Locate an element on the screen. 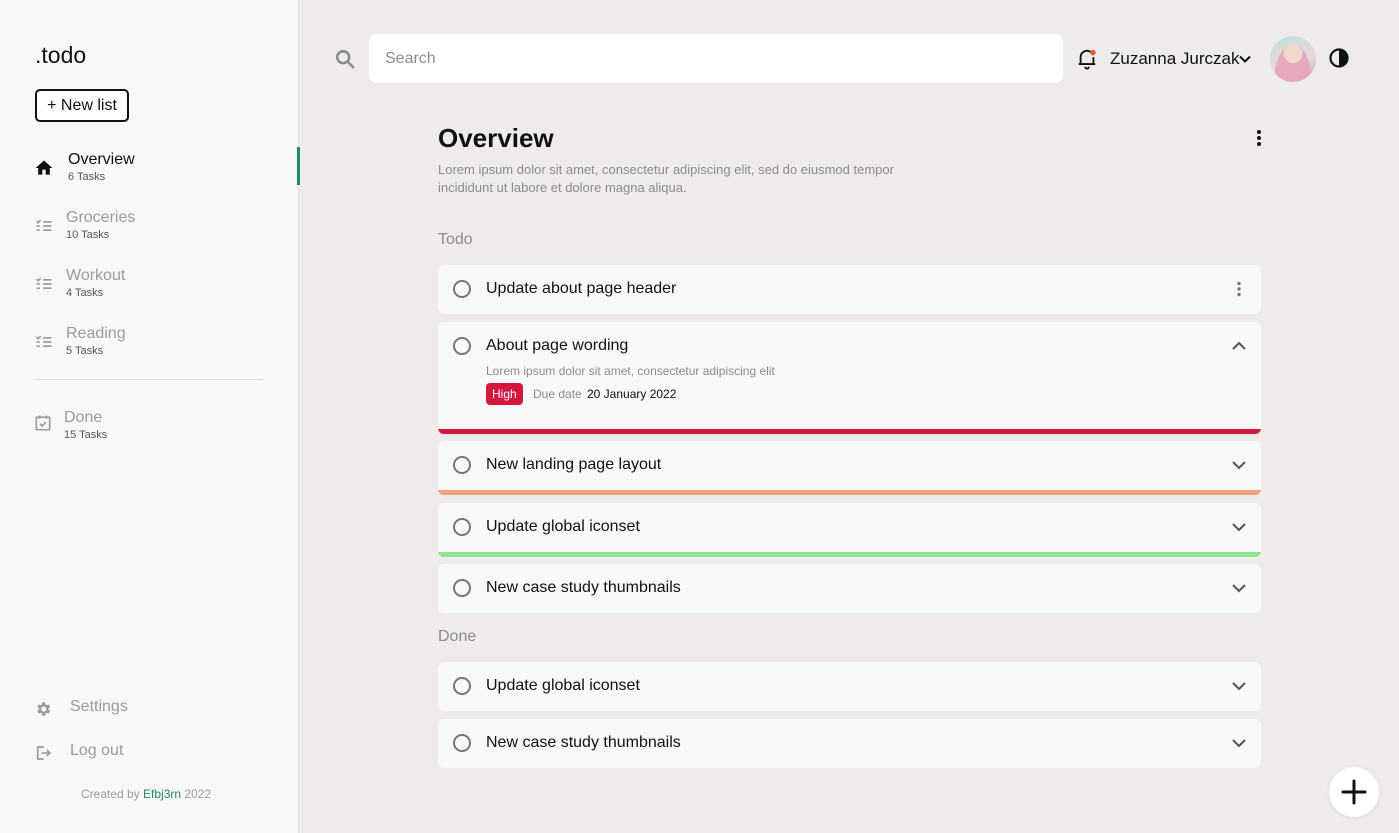 The image size is (1399, 833). task-title: Update about page header is located at coordinates (581, 288).